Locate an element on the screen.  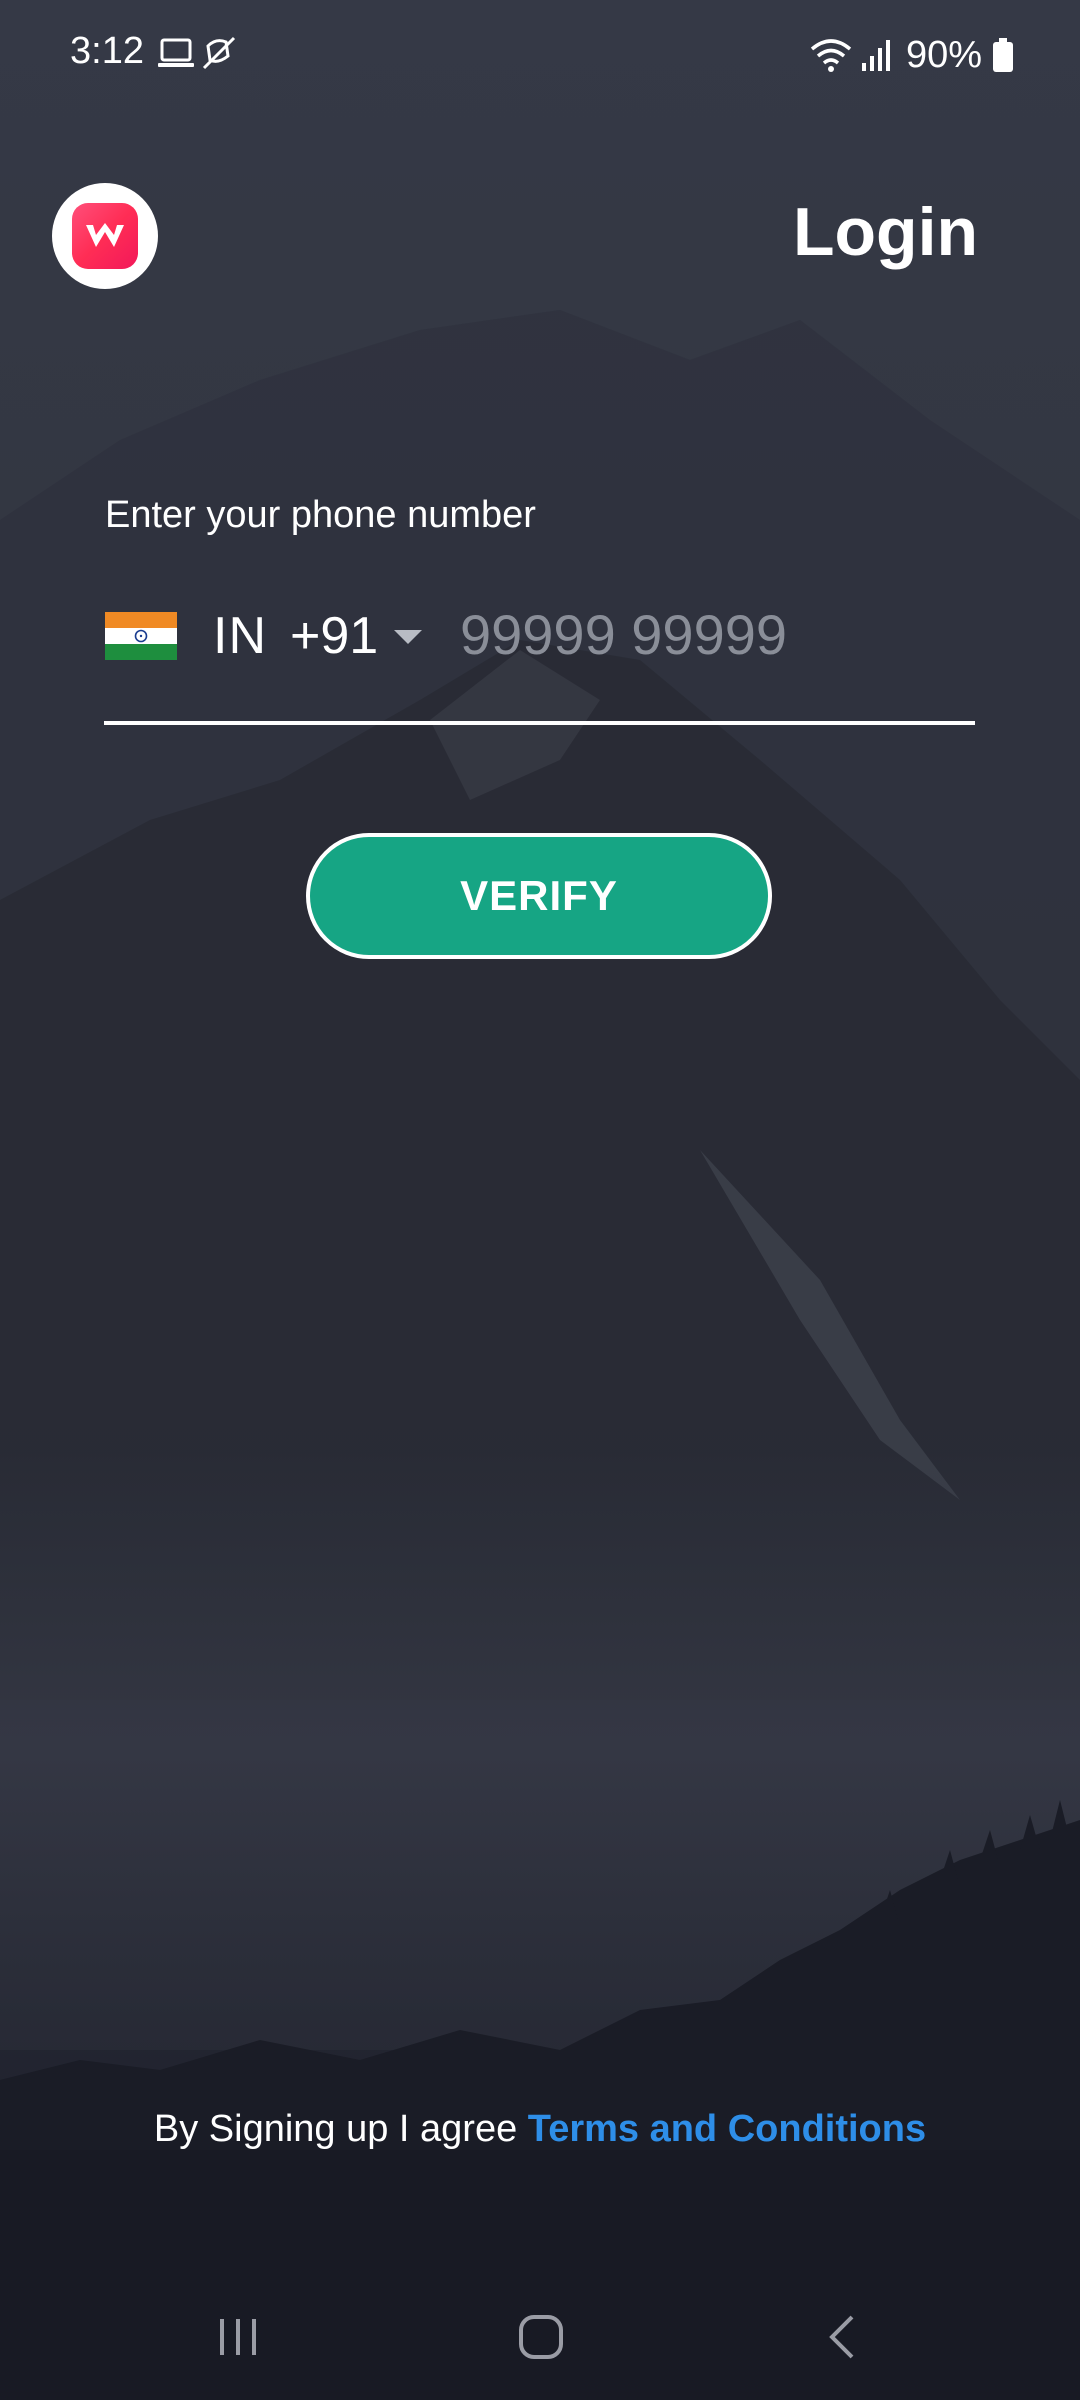
status-right-icons: 90% is located at coordinates (912, 55).